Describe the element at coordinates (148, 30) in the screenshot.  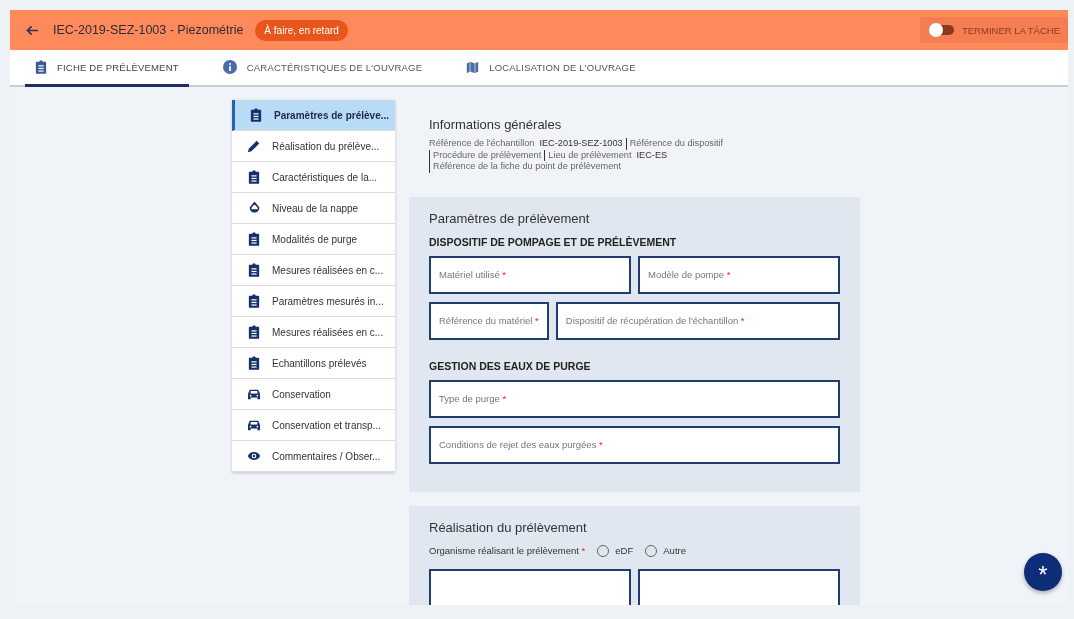
I see `page-title: IEC-2019-SEZ-1003 - Piezométrie` at that location.